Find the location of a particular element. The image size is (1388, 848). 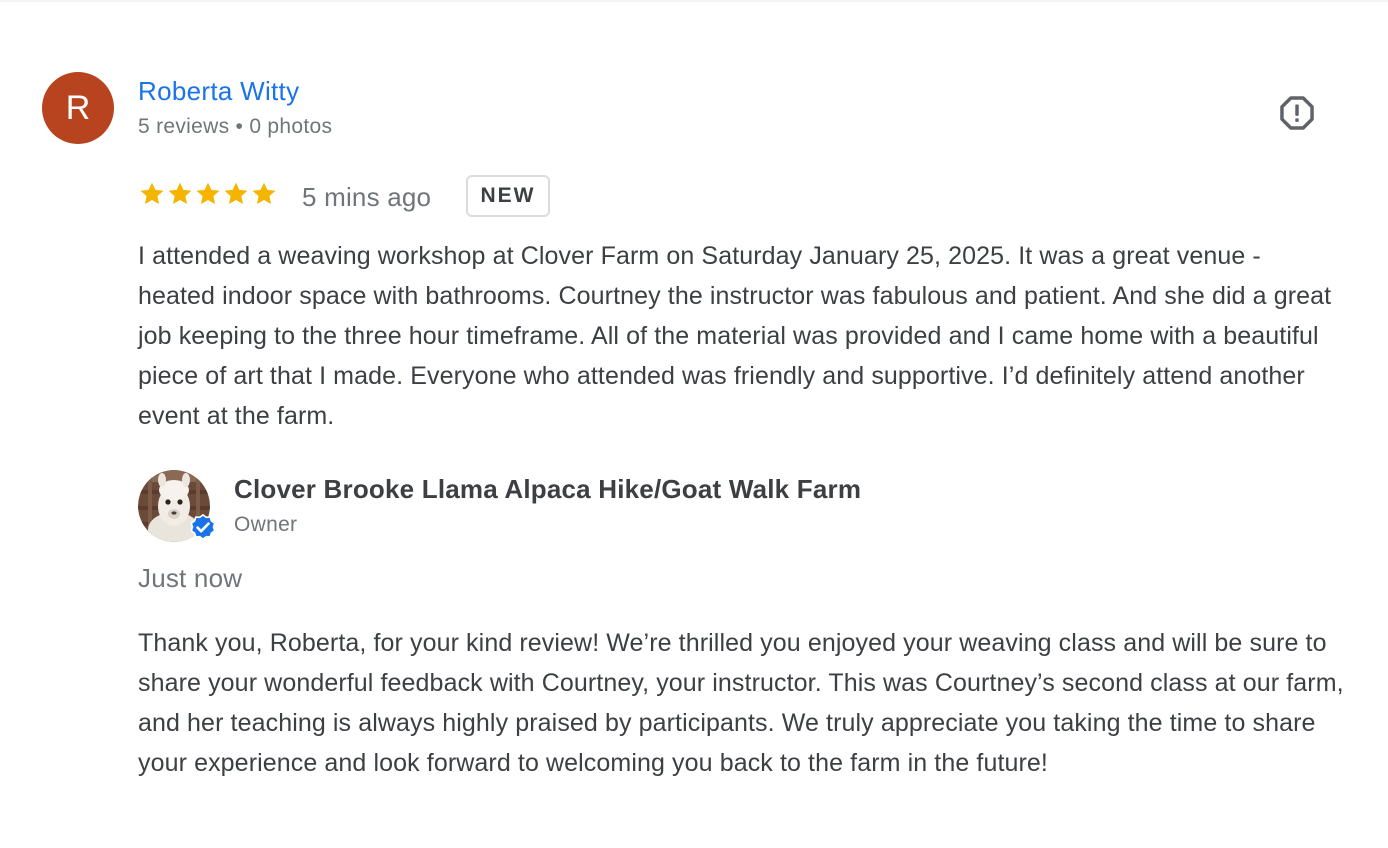

reviewer-avatar-initial: R is located at coordinates (78, 107).